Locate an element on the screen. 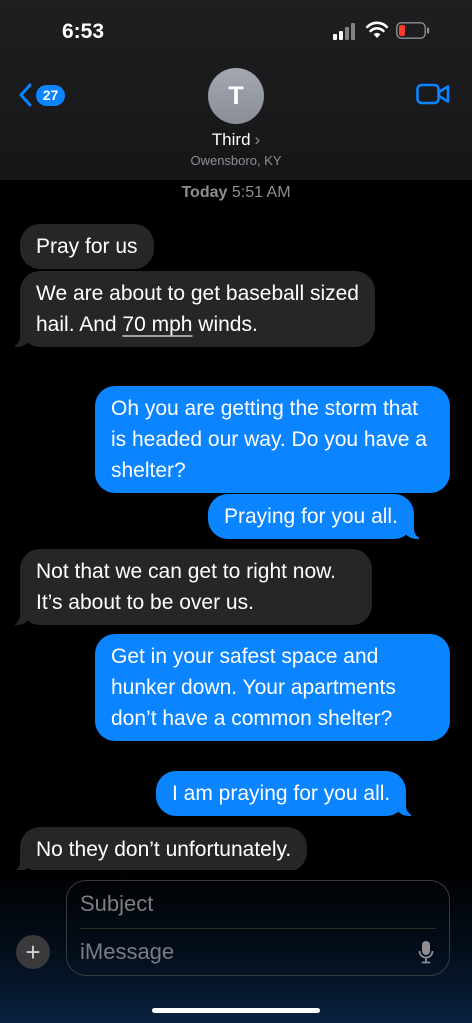  video-call-icon is located at coordinates (433, 94).